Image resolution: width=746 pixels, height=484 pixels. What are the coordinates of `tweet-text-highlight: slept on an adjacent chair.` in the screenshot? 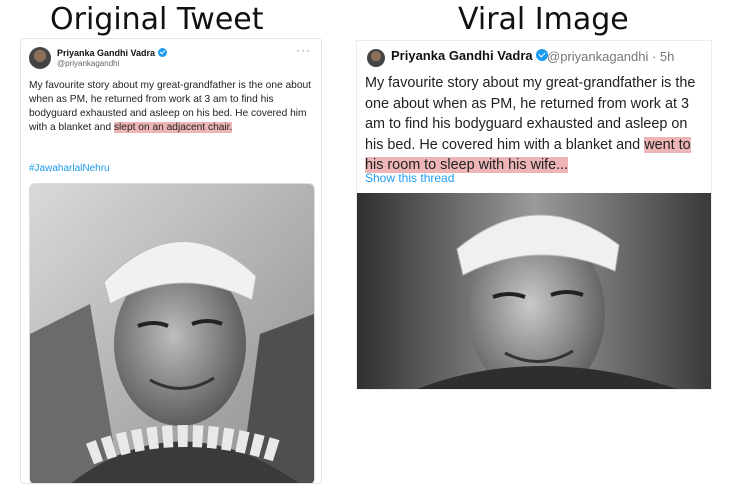 It's located at (173, 127).